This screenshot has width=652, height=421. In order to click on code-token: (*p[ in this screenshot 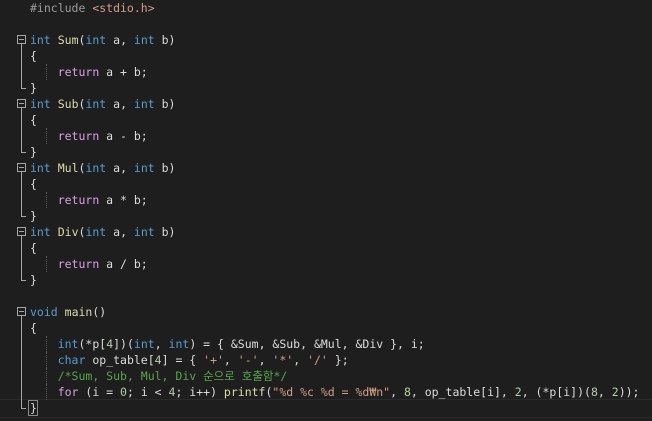, I will do `click(92, 344)`.